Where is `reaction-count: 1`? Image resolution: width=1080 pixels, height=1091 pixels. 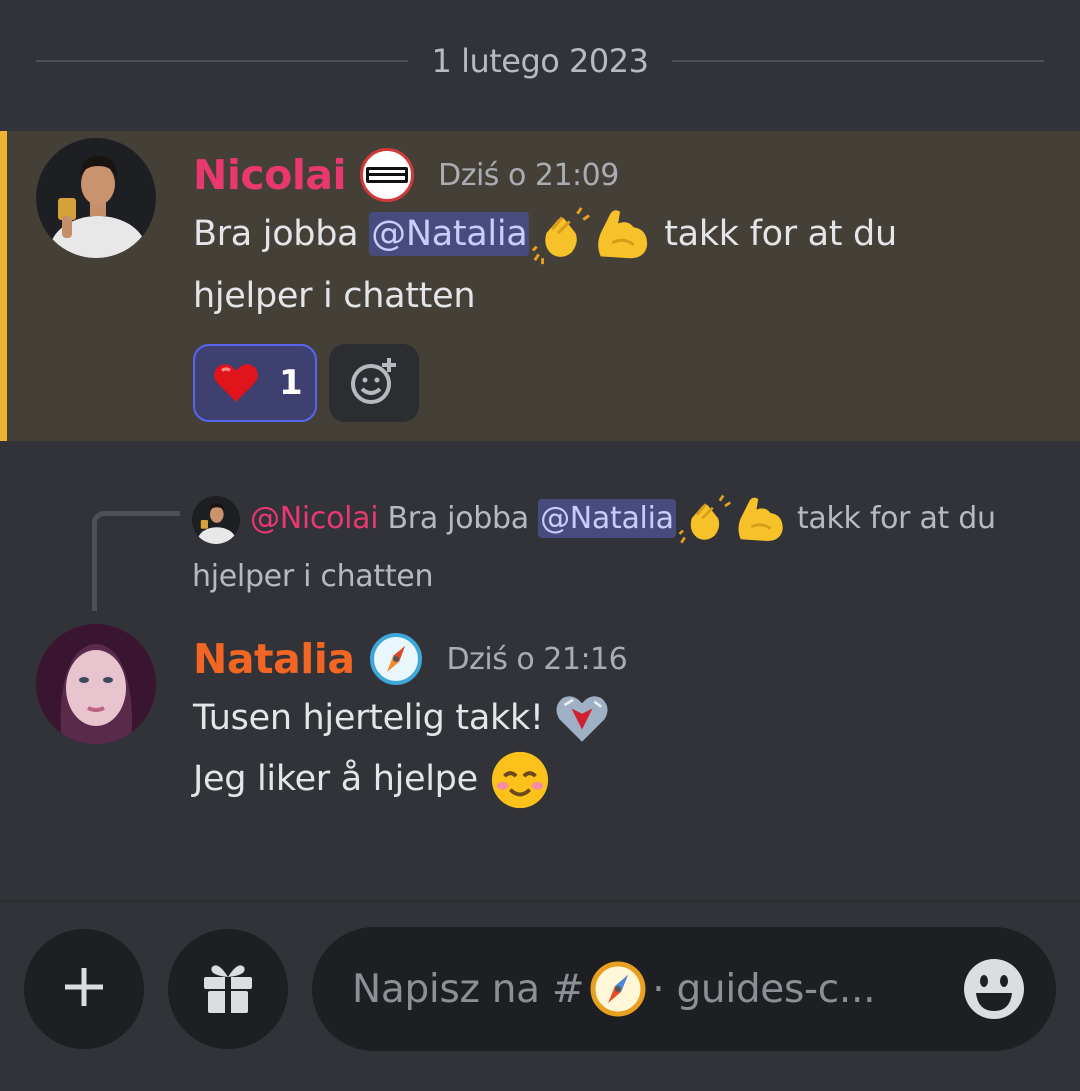 reaction-count: 1 is located at coordinates (291, 383).